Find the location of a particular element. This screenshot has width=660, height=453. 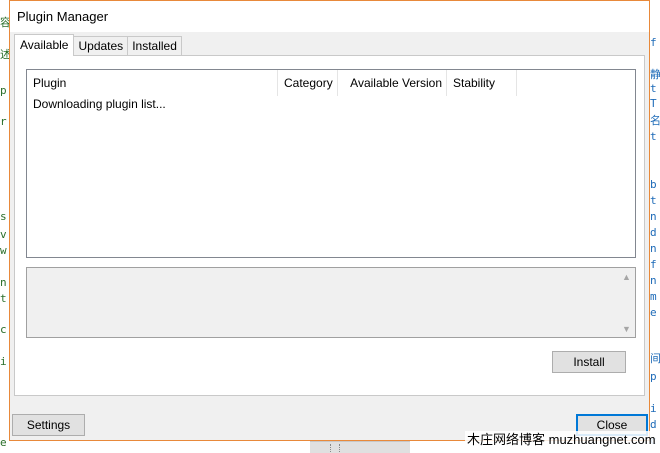

install-button: Install is located at coordinates (589, 362).